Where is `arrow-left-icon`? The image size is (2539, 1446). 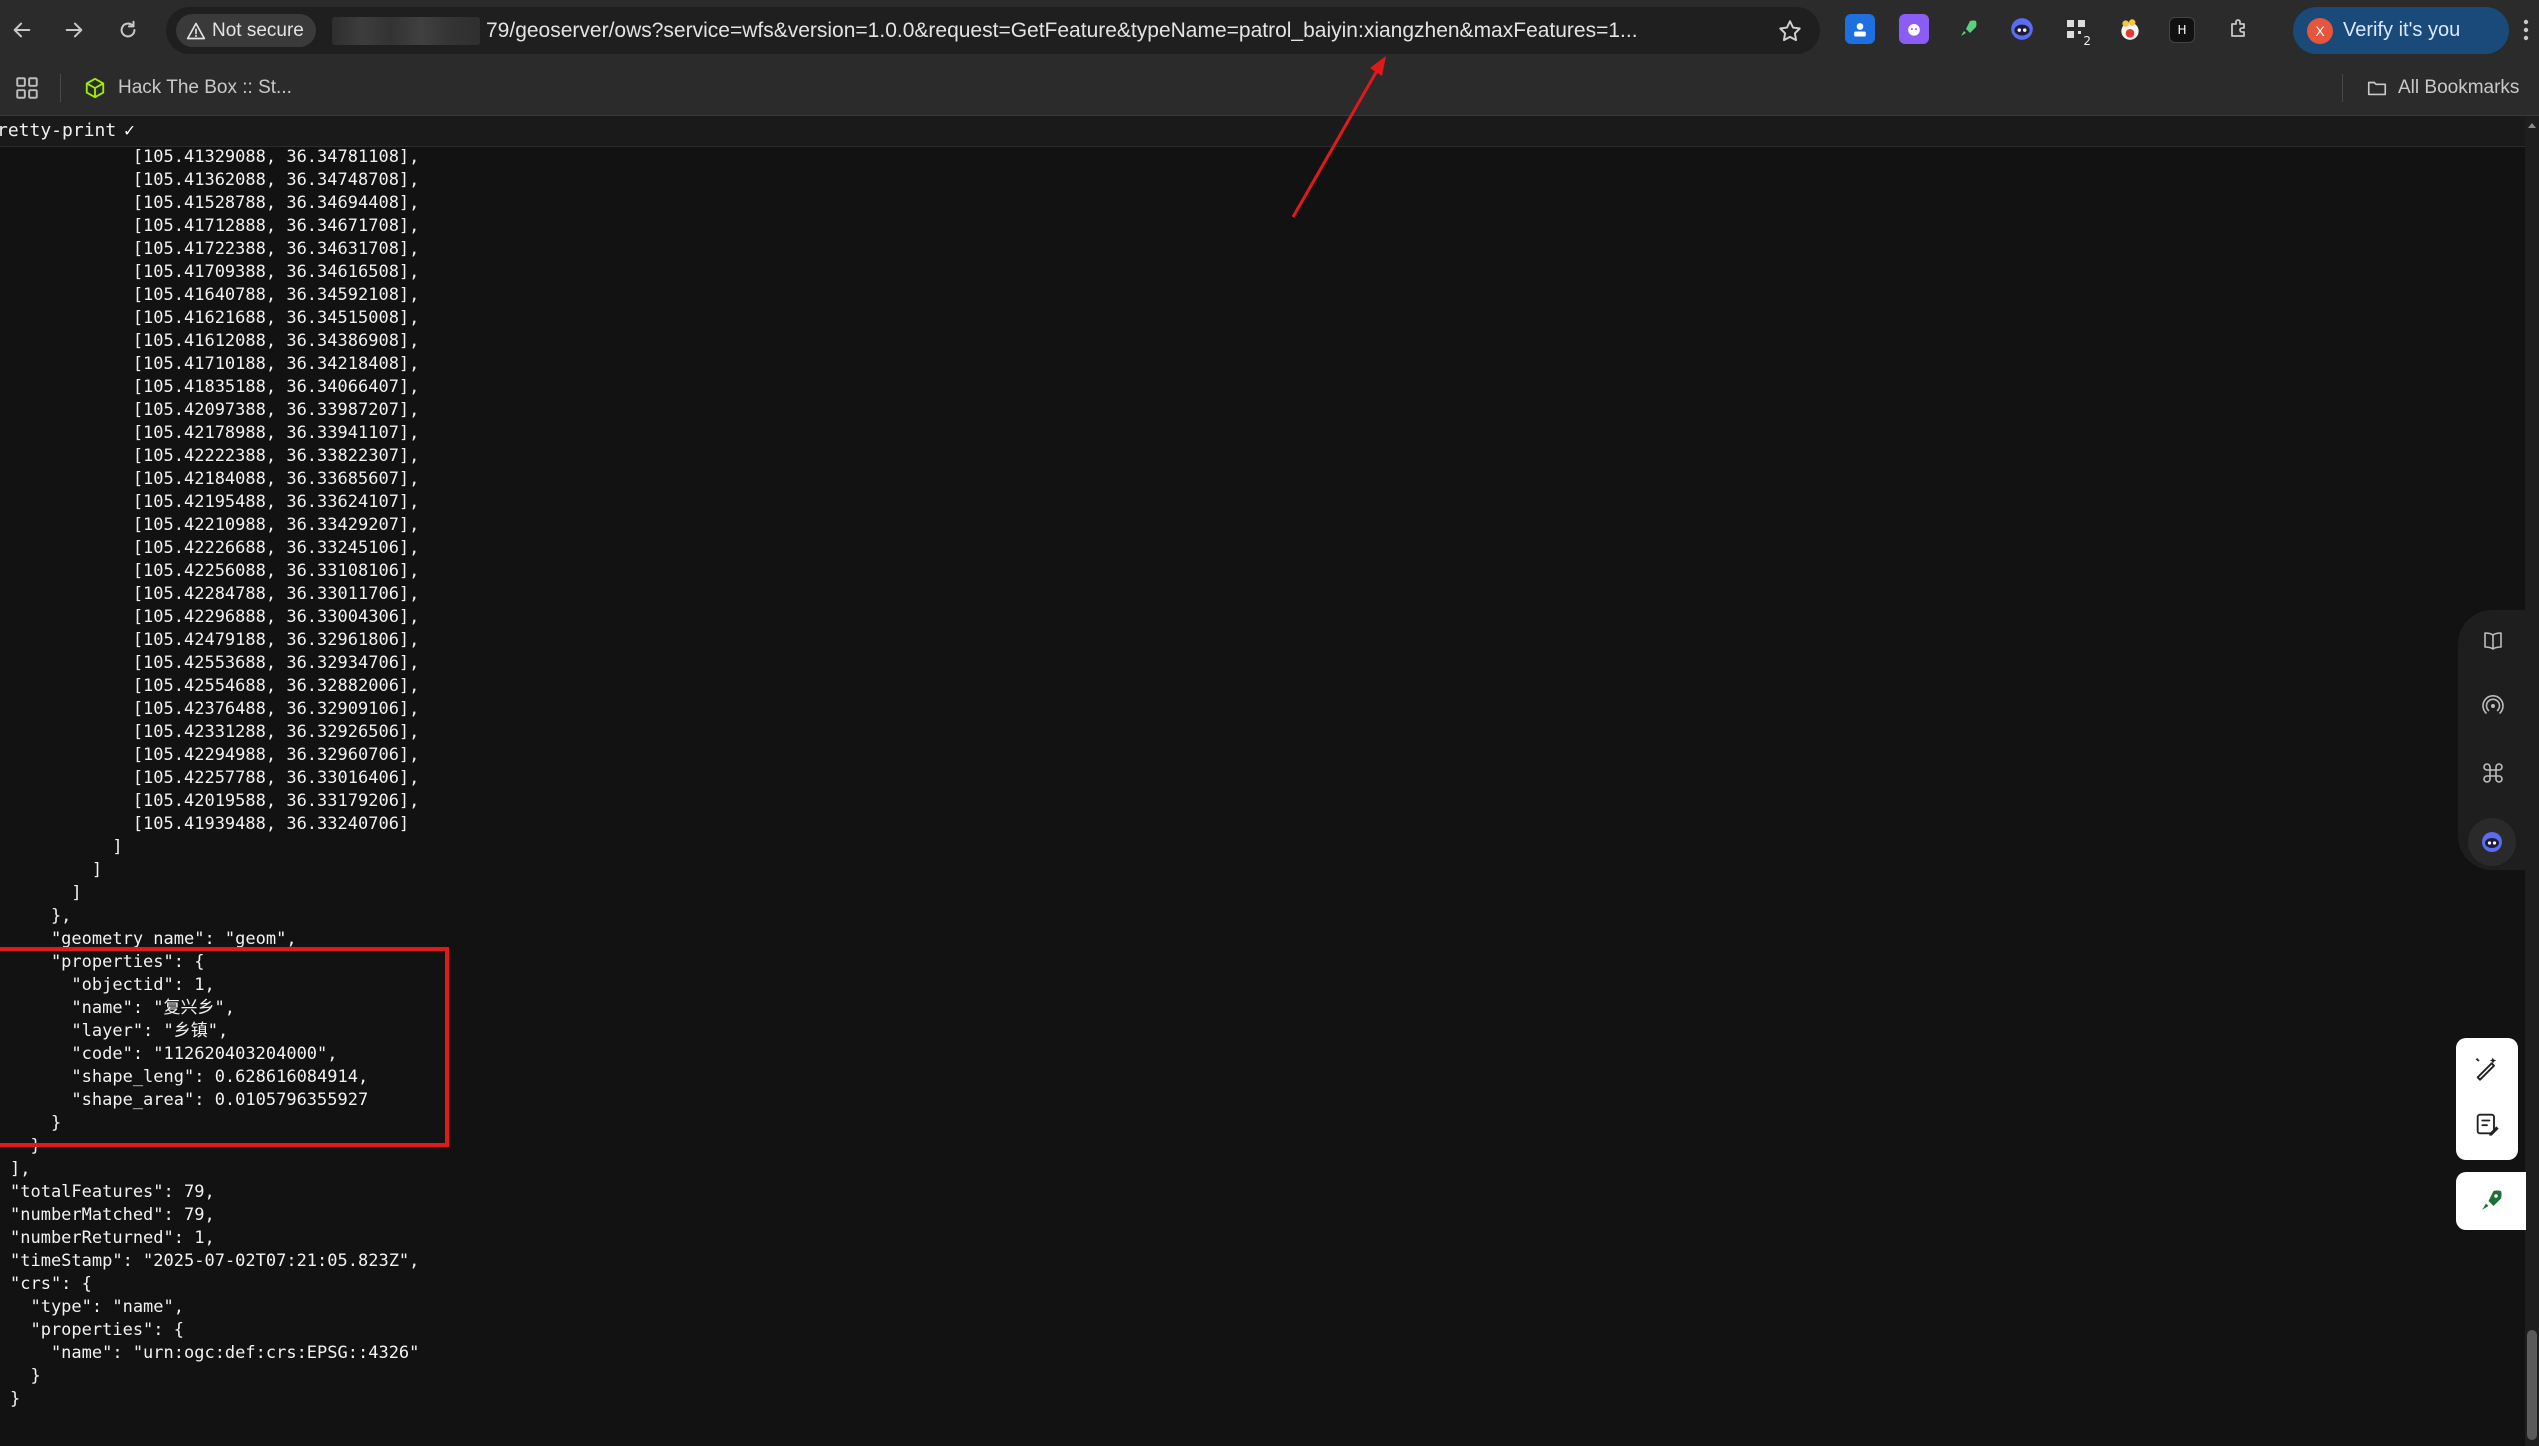 arrow-left-icon is located at coordinates (22, 30).